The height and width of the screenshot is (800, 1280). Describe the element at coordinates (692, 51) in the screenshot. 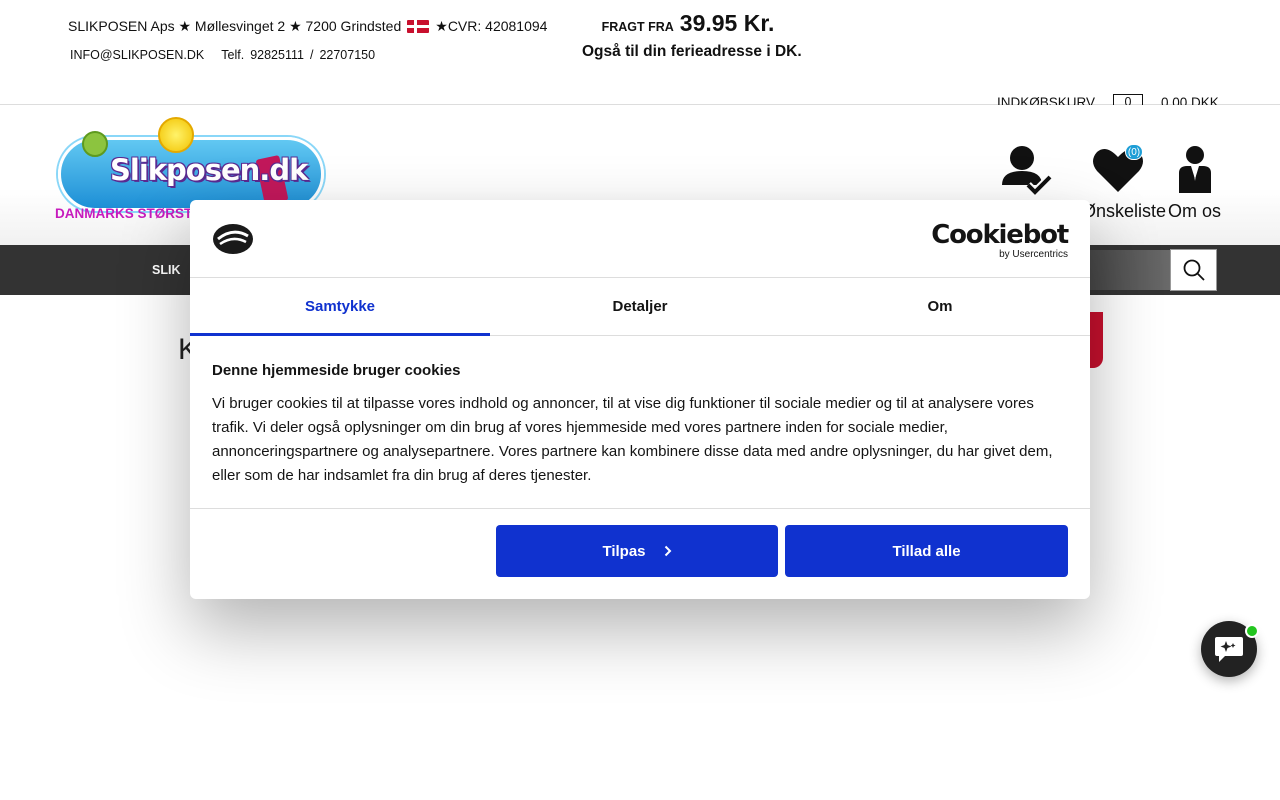

I see `shipping-subtext: Også til din ferieadresse i DK.` at that location.